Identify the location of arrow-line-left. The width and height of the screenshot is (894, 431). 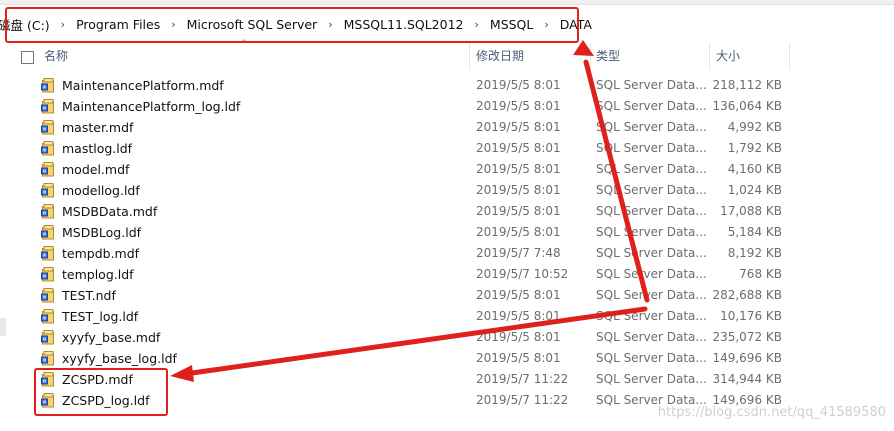
(418, 341).